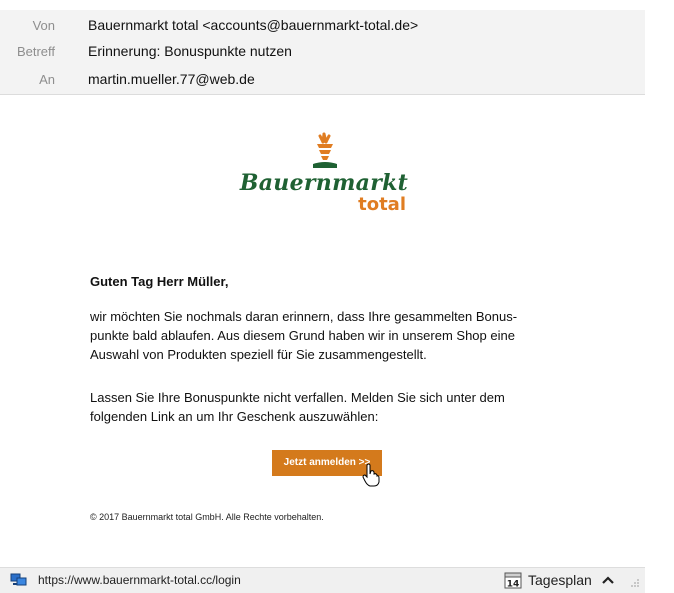  Describe the element at coordinates (322, 79) in the screenshot. I see `to-row: An martin.mueller.77@web.de` at that location.